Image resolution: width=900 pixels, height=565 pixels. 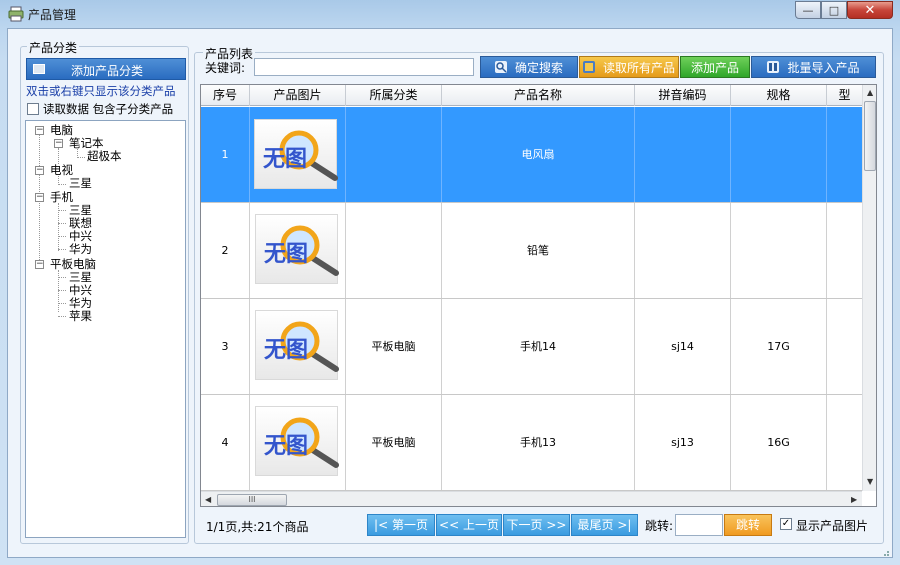 What do you see at coordinates (16, 14) in the screenshot?
I see `printer-icon` at bounding box center [16, 14].